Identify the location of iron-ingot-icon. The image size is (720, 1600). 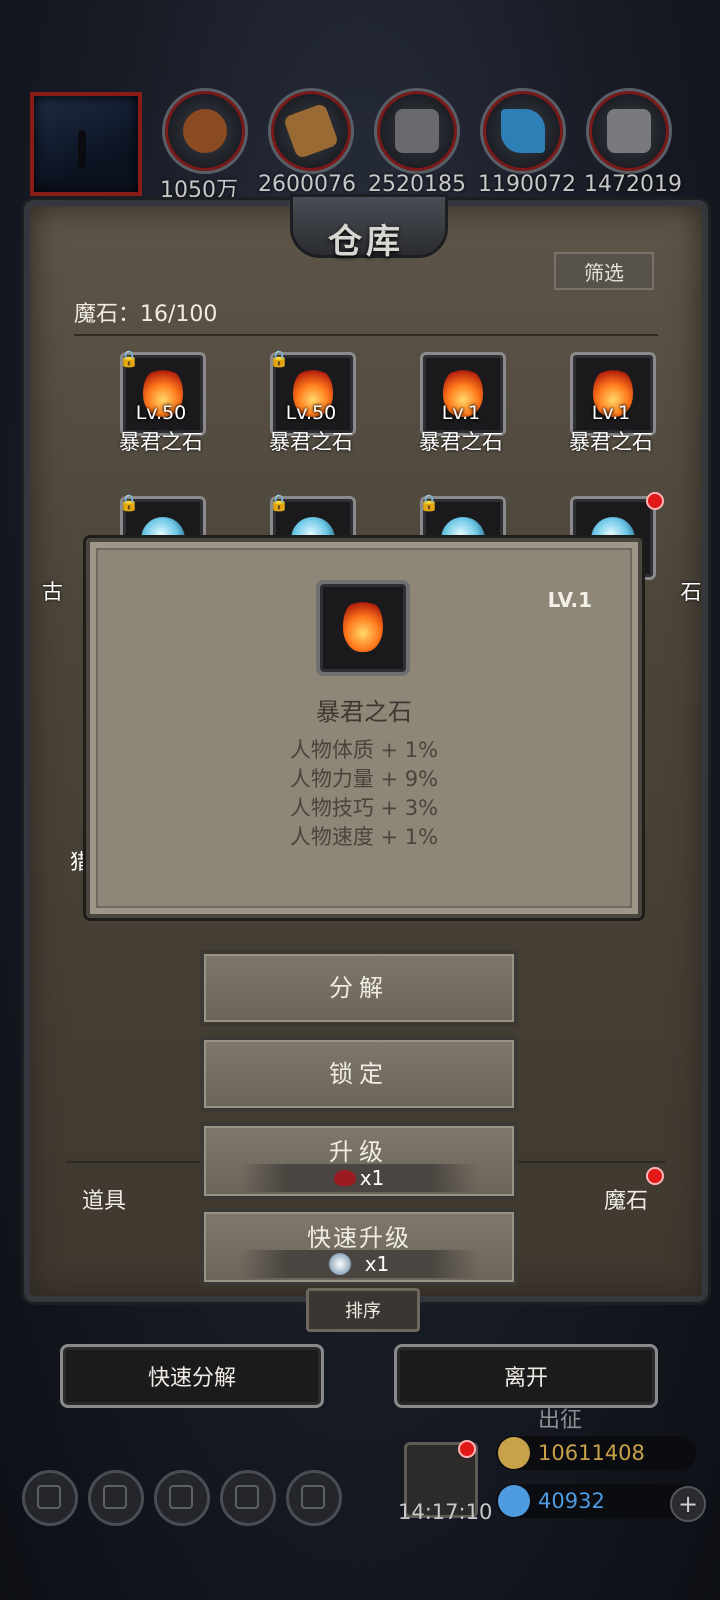
(417, 131).